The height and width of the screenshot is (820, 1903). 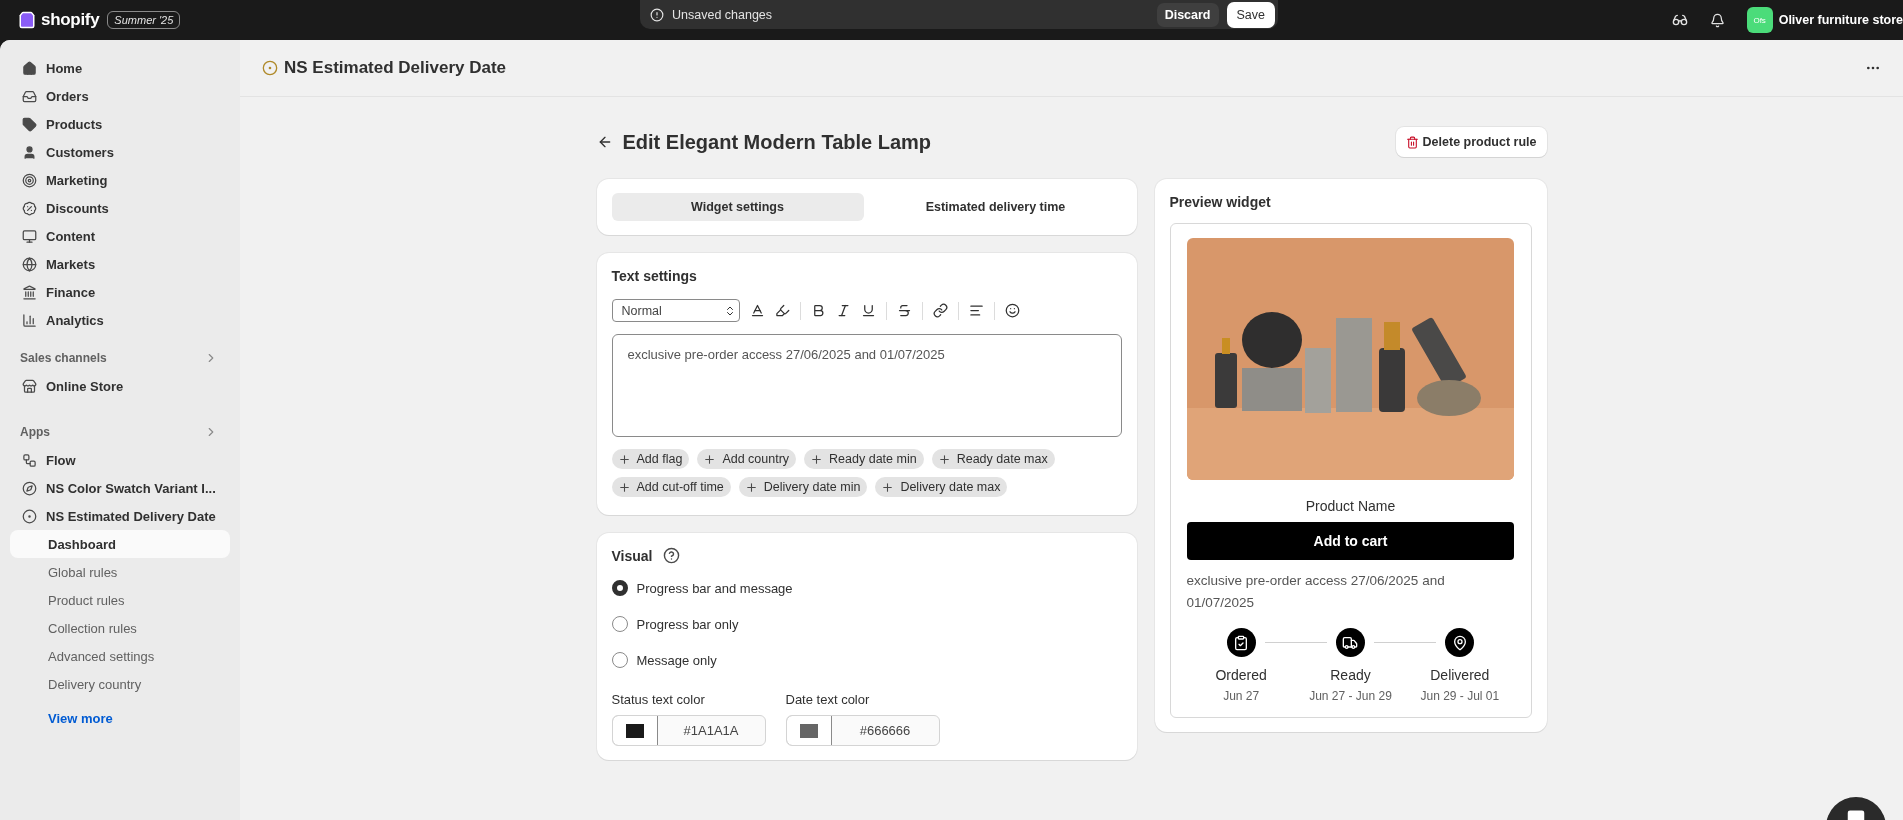 What do you see at coordinates (1241, 696) in the screenshot?
I see `step-date: Jun 27` at bounding box center [1241, 696].